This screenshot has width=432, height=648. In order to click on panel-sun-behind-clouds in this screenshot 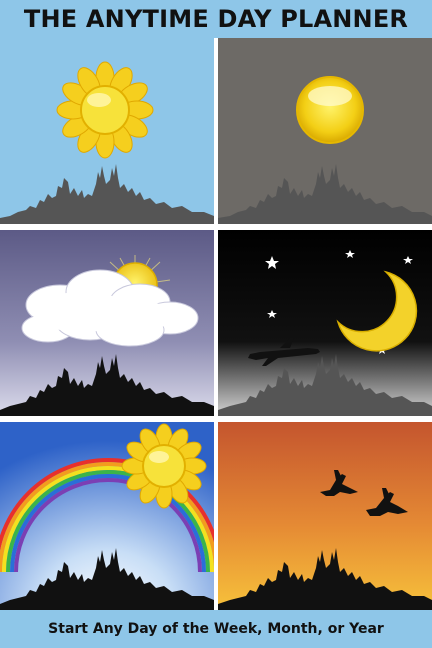, I will do `click(107, 323)`.